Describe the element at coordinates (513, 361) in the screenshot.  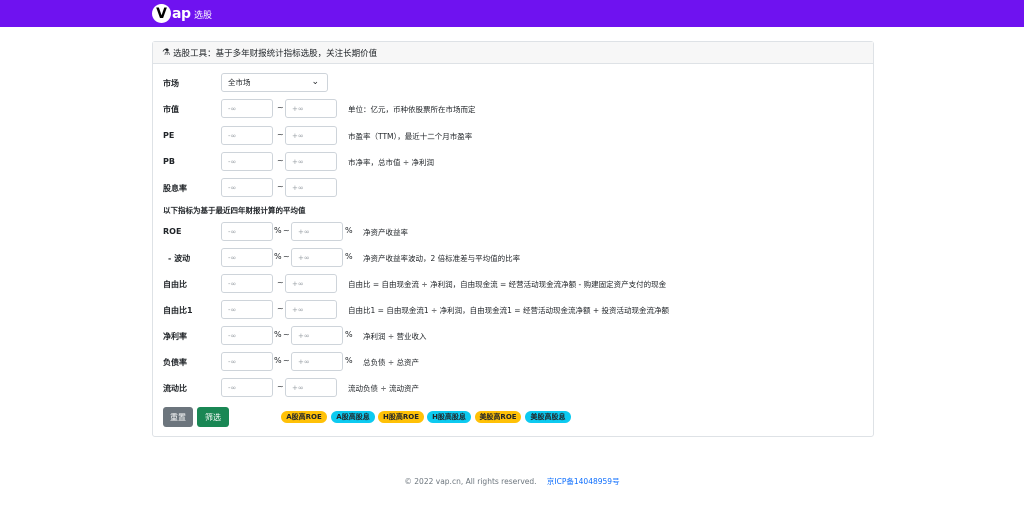
I see `filter-row: 负债率 -∞% ~ +∞% 总负债 ÷ 总资产` at that location.